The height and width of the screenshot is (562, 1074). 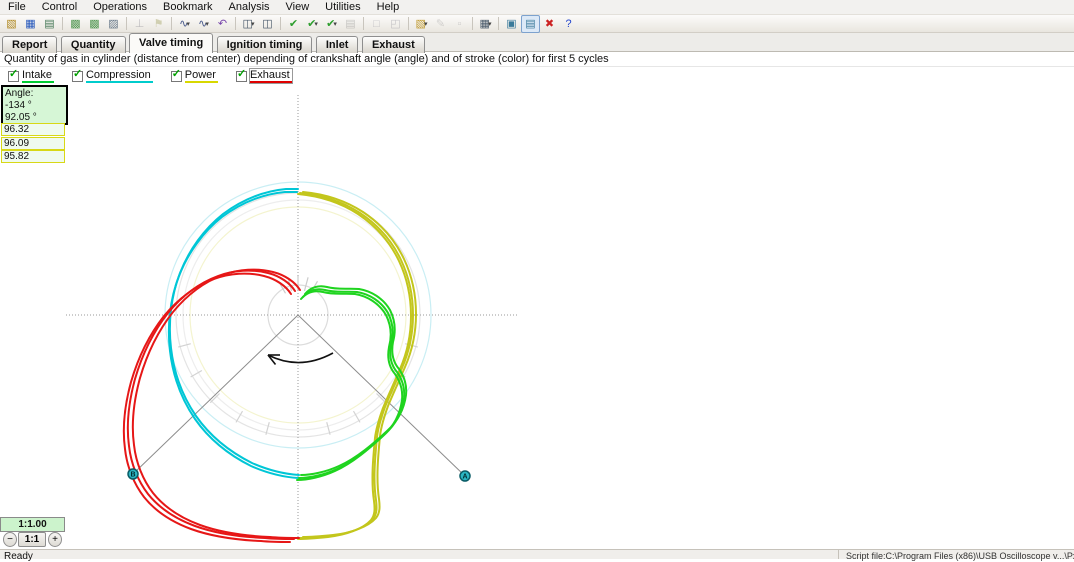 What do you see at coordinates (312, 24) in the screenshot?
I see `accept-next-icon: ✔ ▾` at bounding box center [312, 24].